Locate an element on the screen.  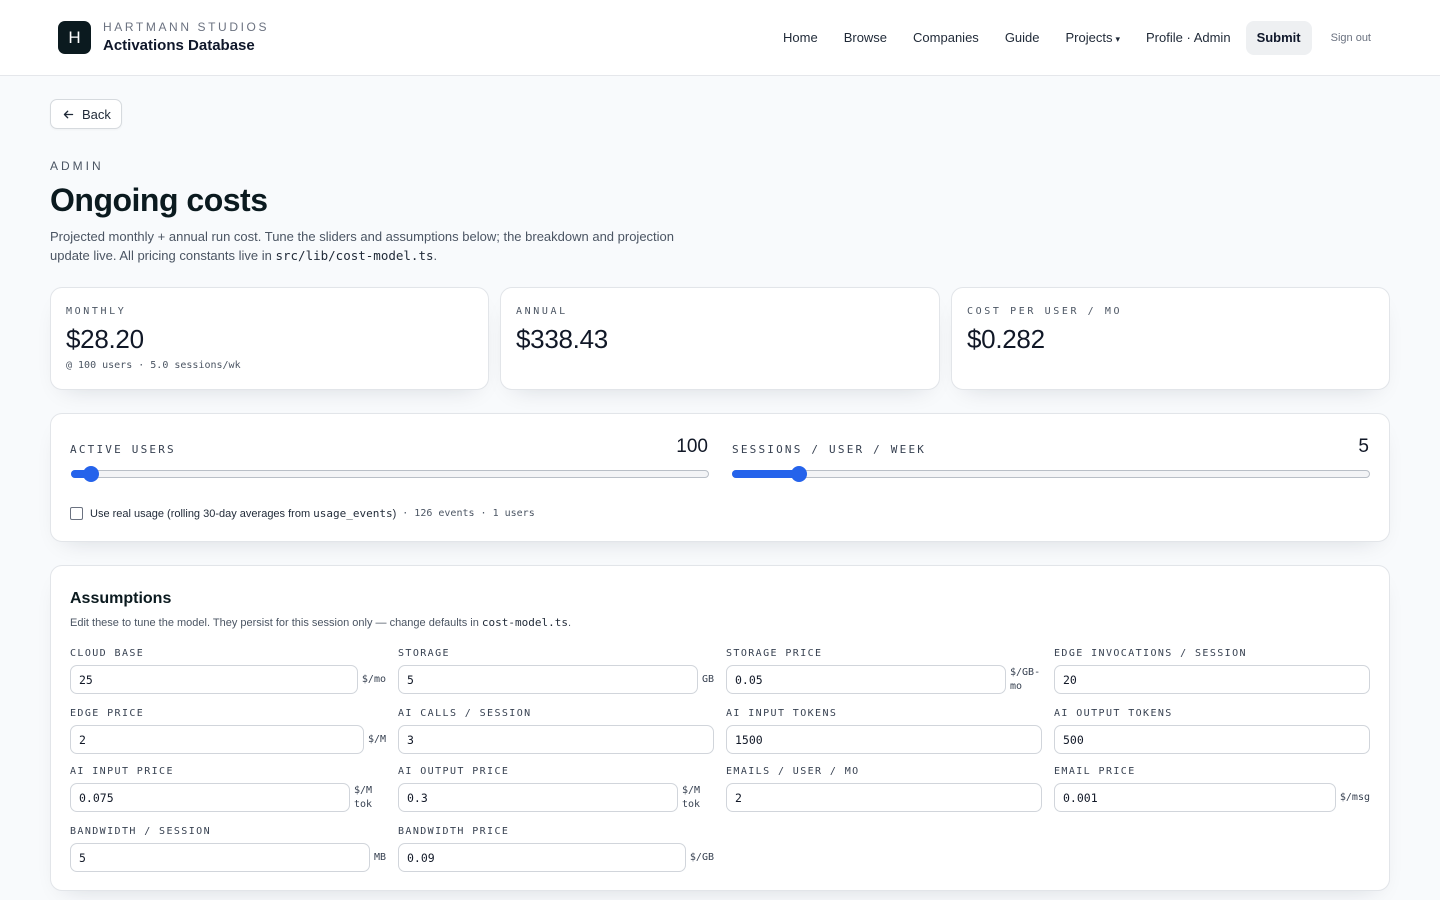
edge-invocations-session-input: 20 is located at coordinates (1212, 679).